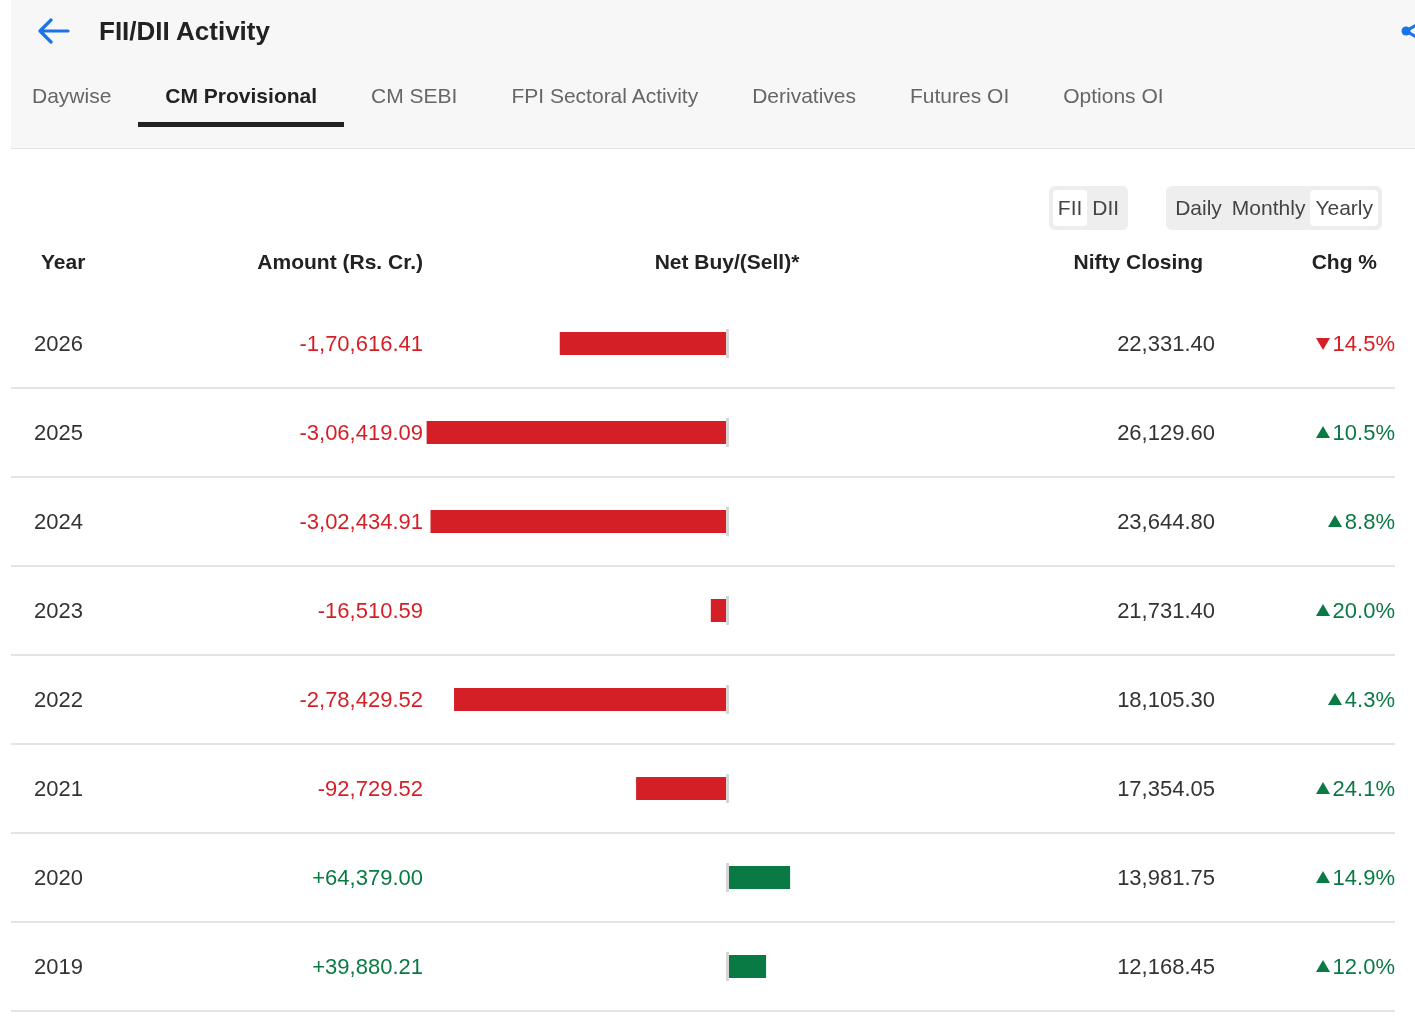  I want to click on year-cell: 2021, so click(58, 788).